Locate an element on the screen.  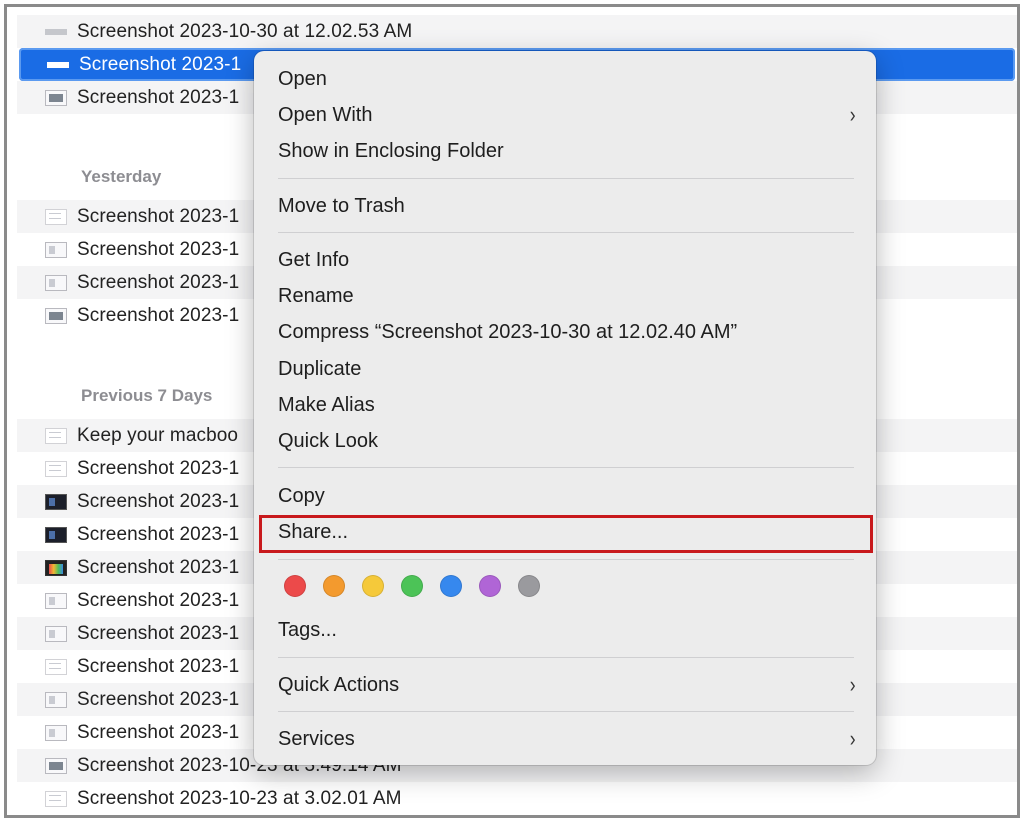
menu-item-quick-actions: Quick Actions › is located at coordinates (567, 685).